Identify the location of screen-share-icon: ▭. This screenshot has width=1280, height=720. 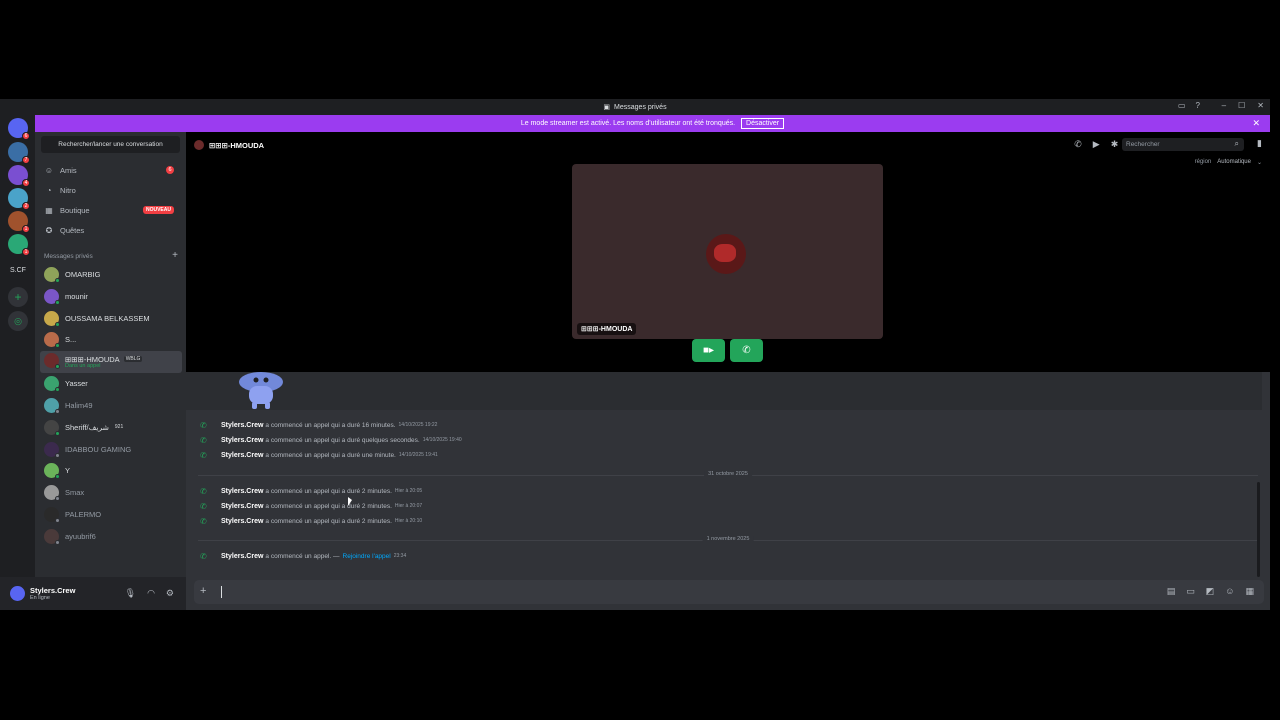
(1182, 105).